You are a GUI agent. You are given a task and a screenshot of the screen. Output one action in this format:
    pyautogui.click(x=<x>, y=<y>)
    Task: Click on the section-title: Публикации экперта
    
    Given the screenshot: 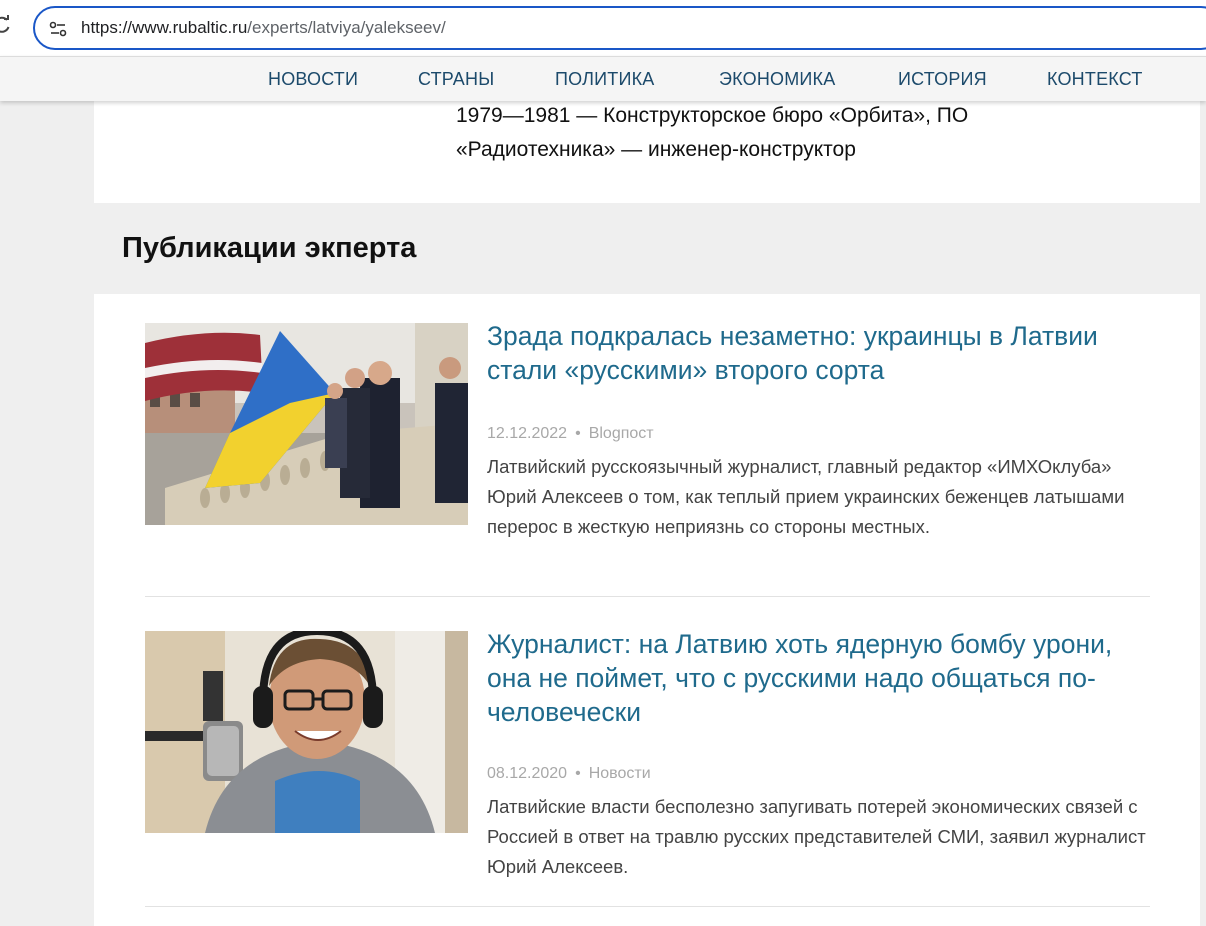 What is the action you would take?
    pyautogui.click(x=269, y=248)
    